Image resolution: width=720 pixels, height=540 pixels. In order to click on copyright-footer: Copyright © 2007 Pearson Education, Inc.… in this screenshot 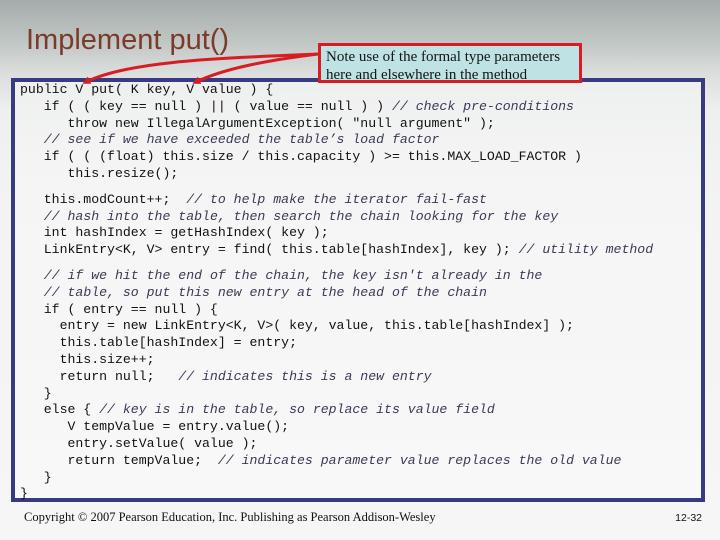, I will do `click(230, 517)`.